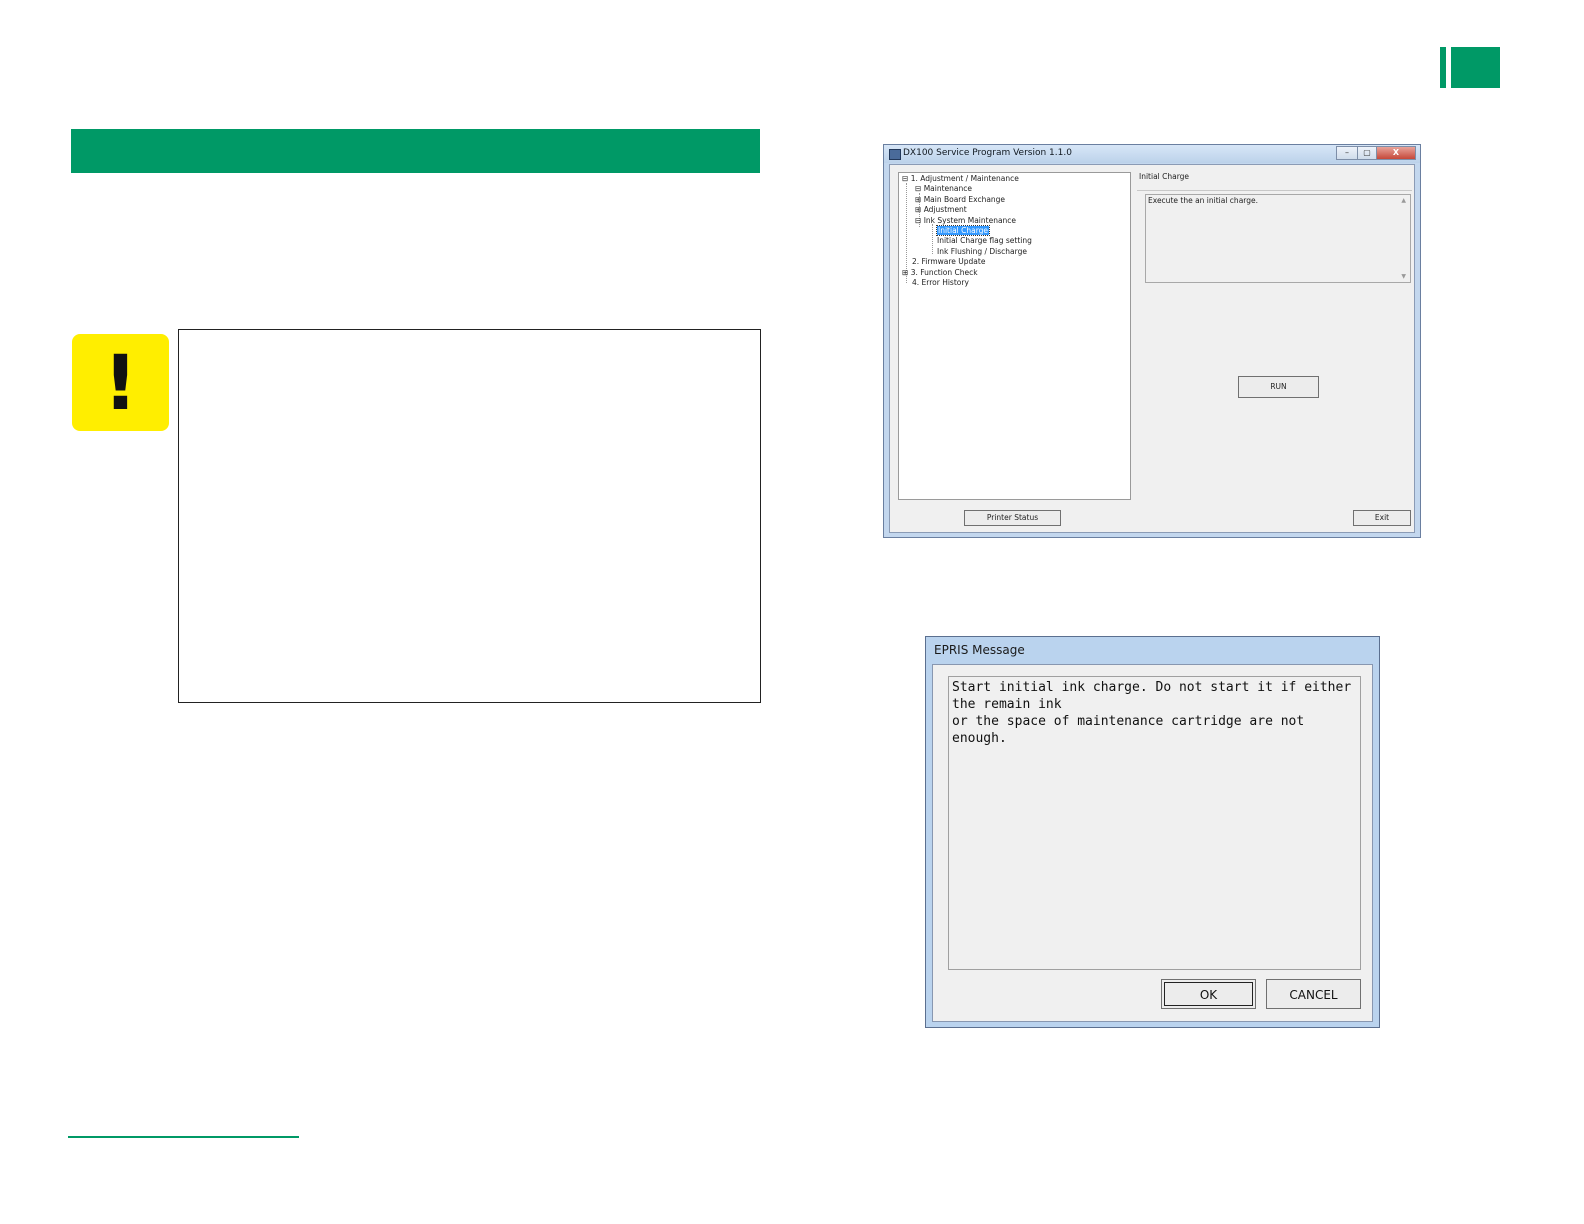 The height and width of the screenshot is (1224, 1584). Describe the element at coordinates (970, 220) in the screenshot. I see `tree-item-label: Ink System Maintenance` at that location.